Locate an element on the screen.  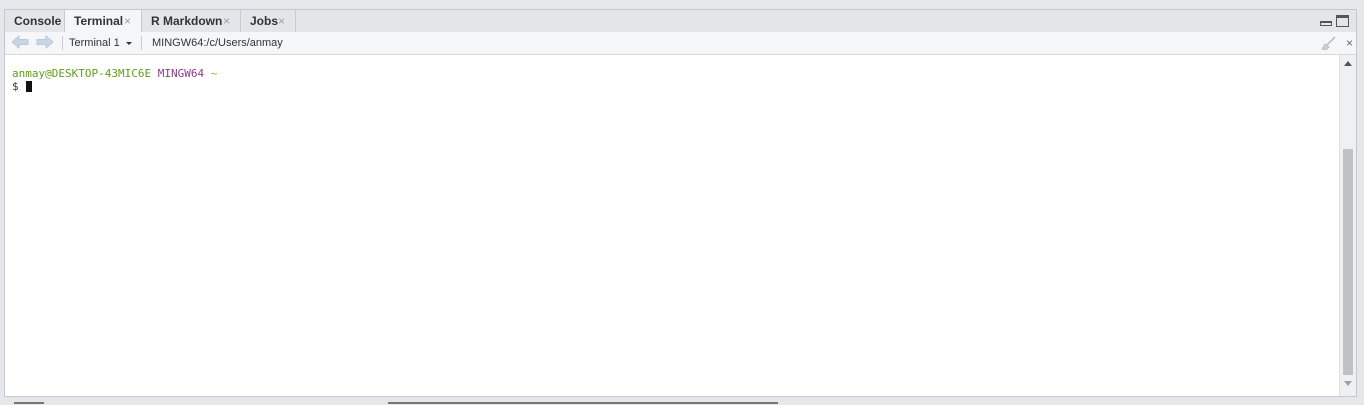
pane-tab-bar: Console Terminal × R Markdown × Jobs × is located at coordinates (680, 21).